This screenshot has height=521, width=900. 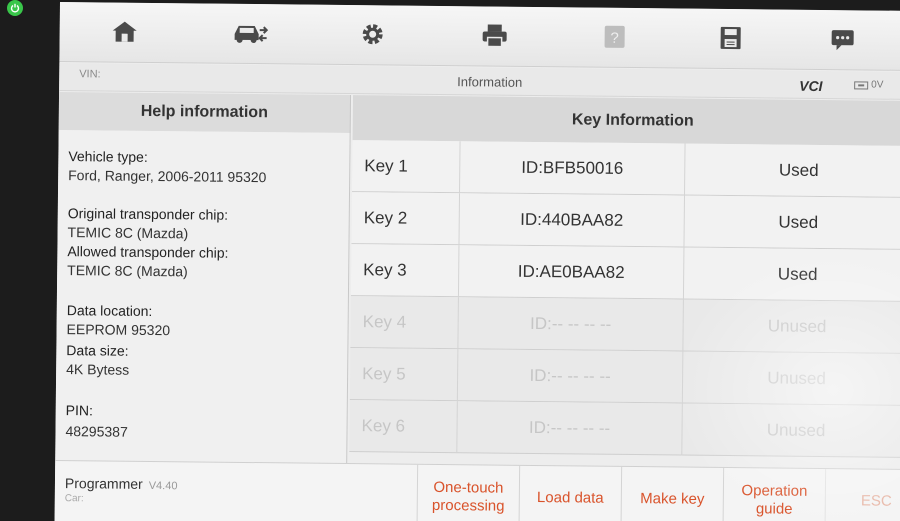 What do you see at coordinates (406, 167) in the screenshot?
I see `key-name: Key 1` at bounding box center [406, 167].